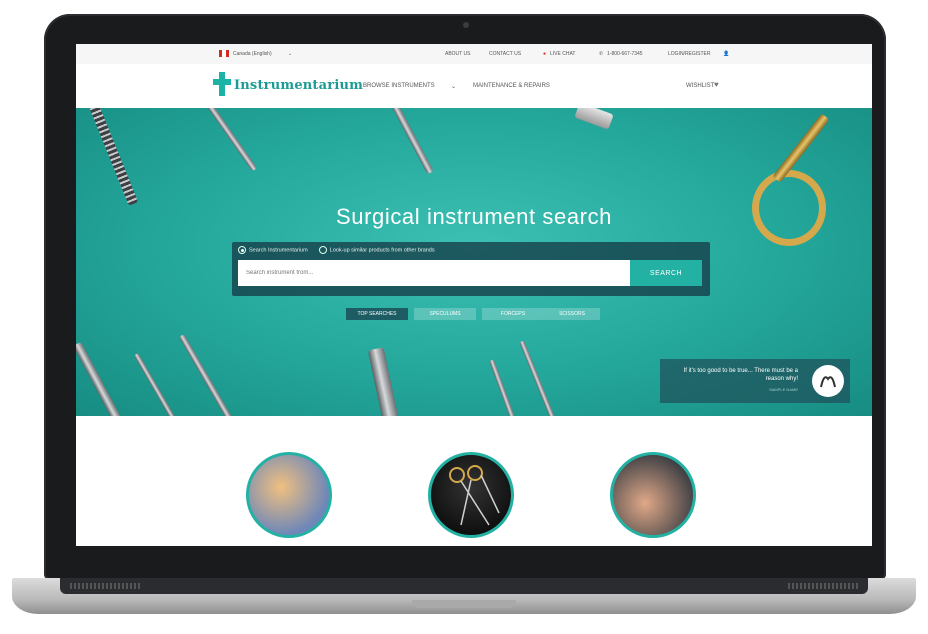 The height and width of the screenshot is (634, 928). What do you see at coordinates (113, 157) in the screenshot?
I see `rasp-instrument-image` at bounding box center [113, 157].